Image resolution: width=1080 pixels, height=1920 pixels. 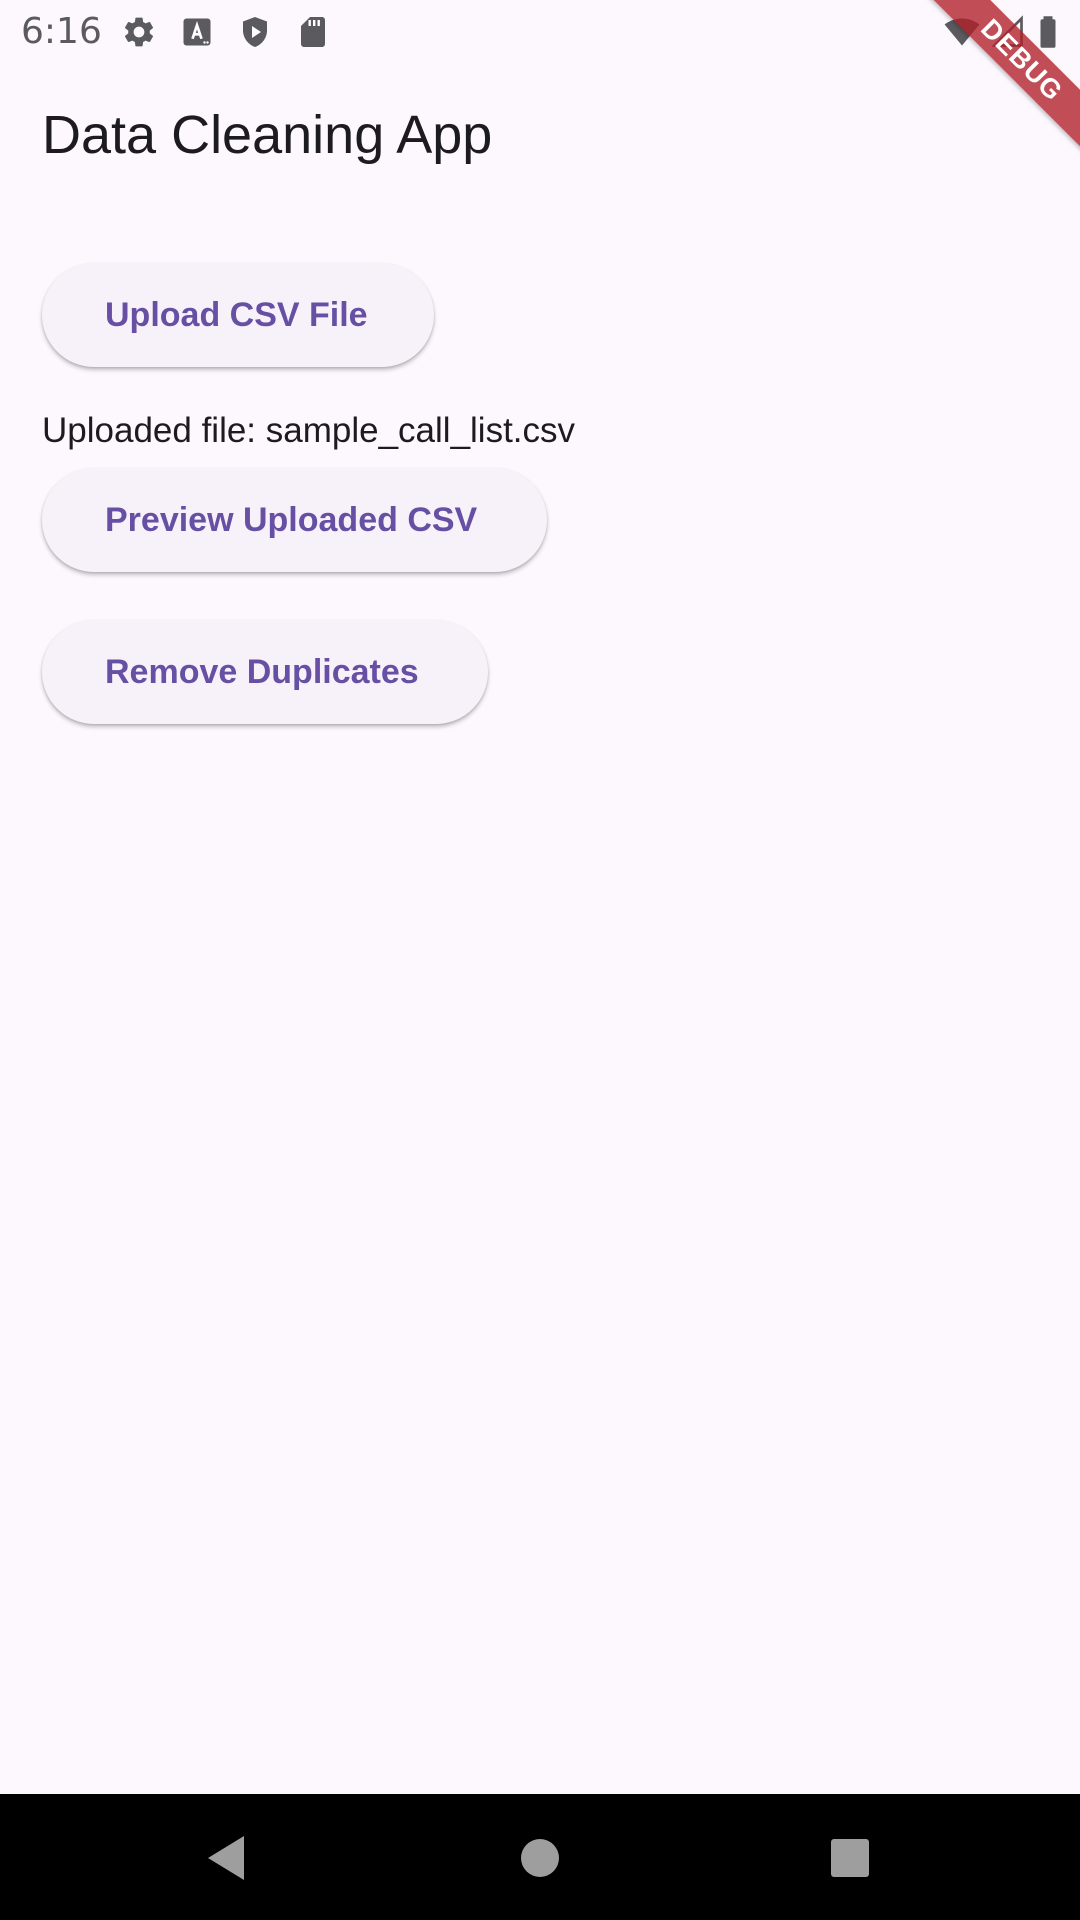 I want to click on upload-csv-button: Upload CSV File, so click(x=238, y=315).